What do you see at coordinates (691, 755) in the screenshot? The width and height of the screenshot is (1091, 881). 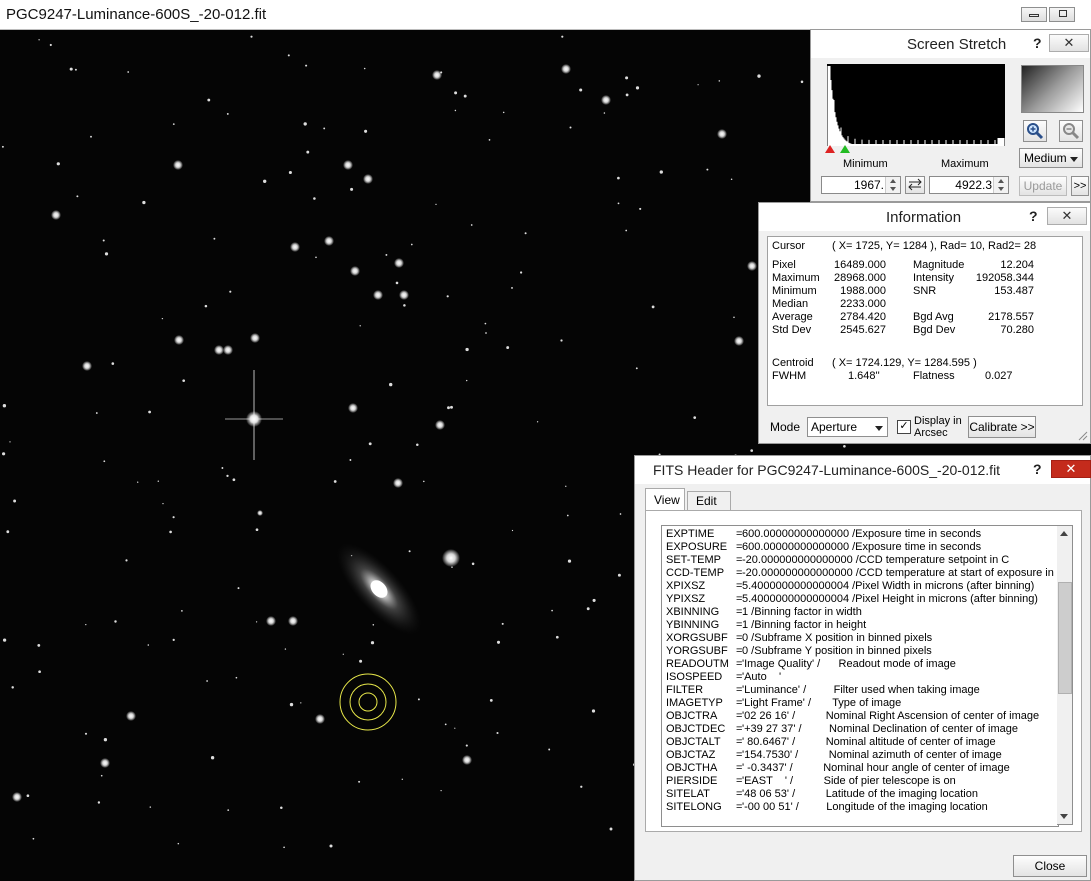 I see `fits-key: OBJCTAZ` at bounding box center [691, 755].